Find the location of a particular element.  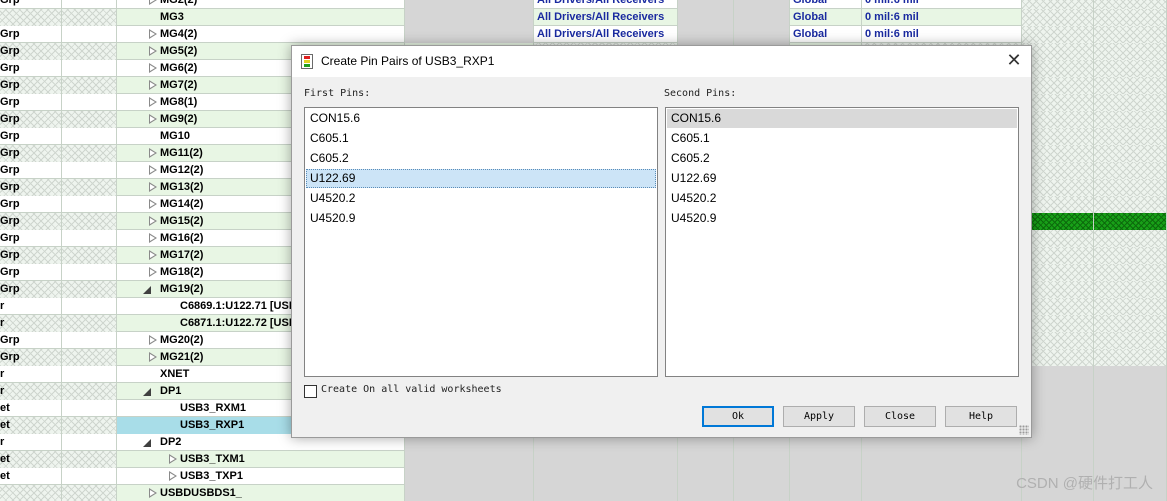

close-icon: ✕ is located at coordinates (1014, 61).